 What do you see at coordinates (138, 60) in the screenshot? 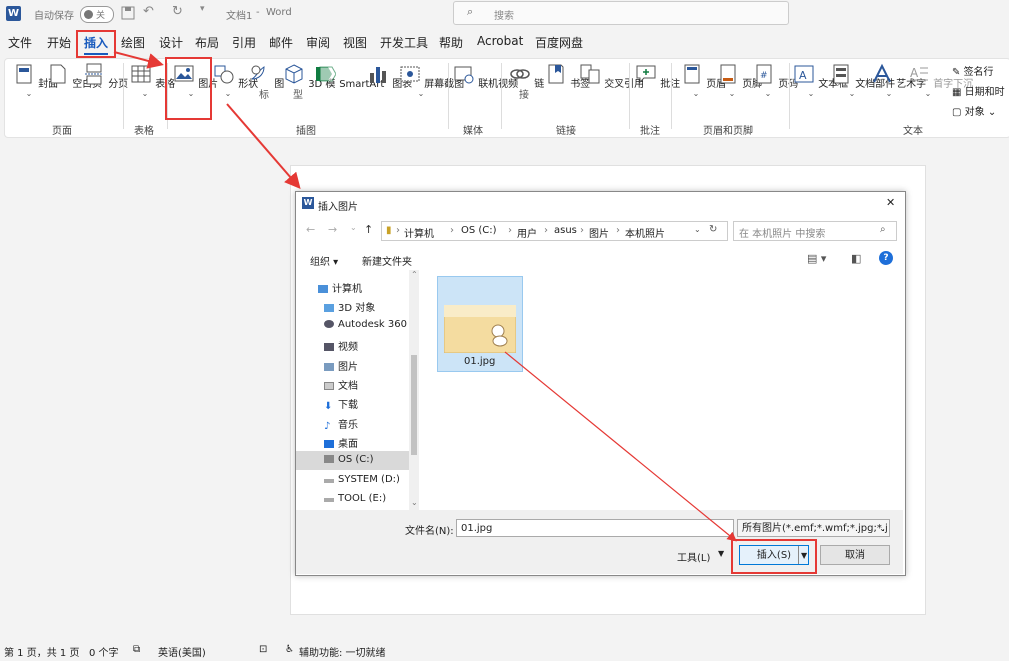
I see `arrow-insert-to-picture` at bounding box center [138, 60].